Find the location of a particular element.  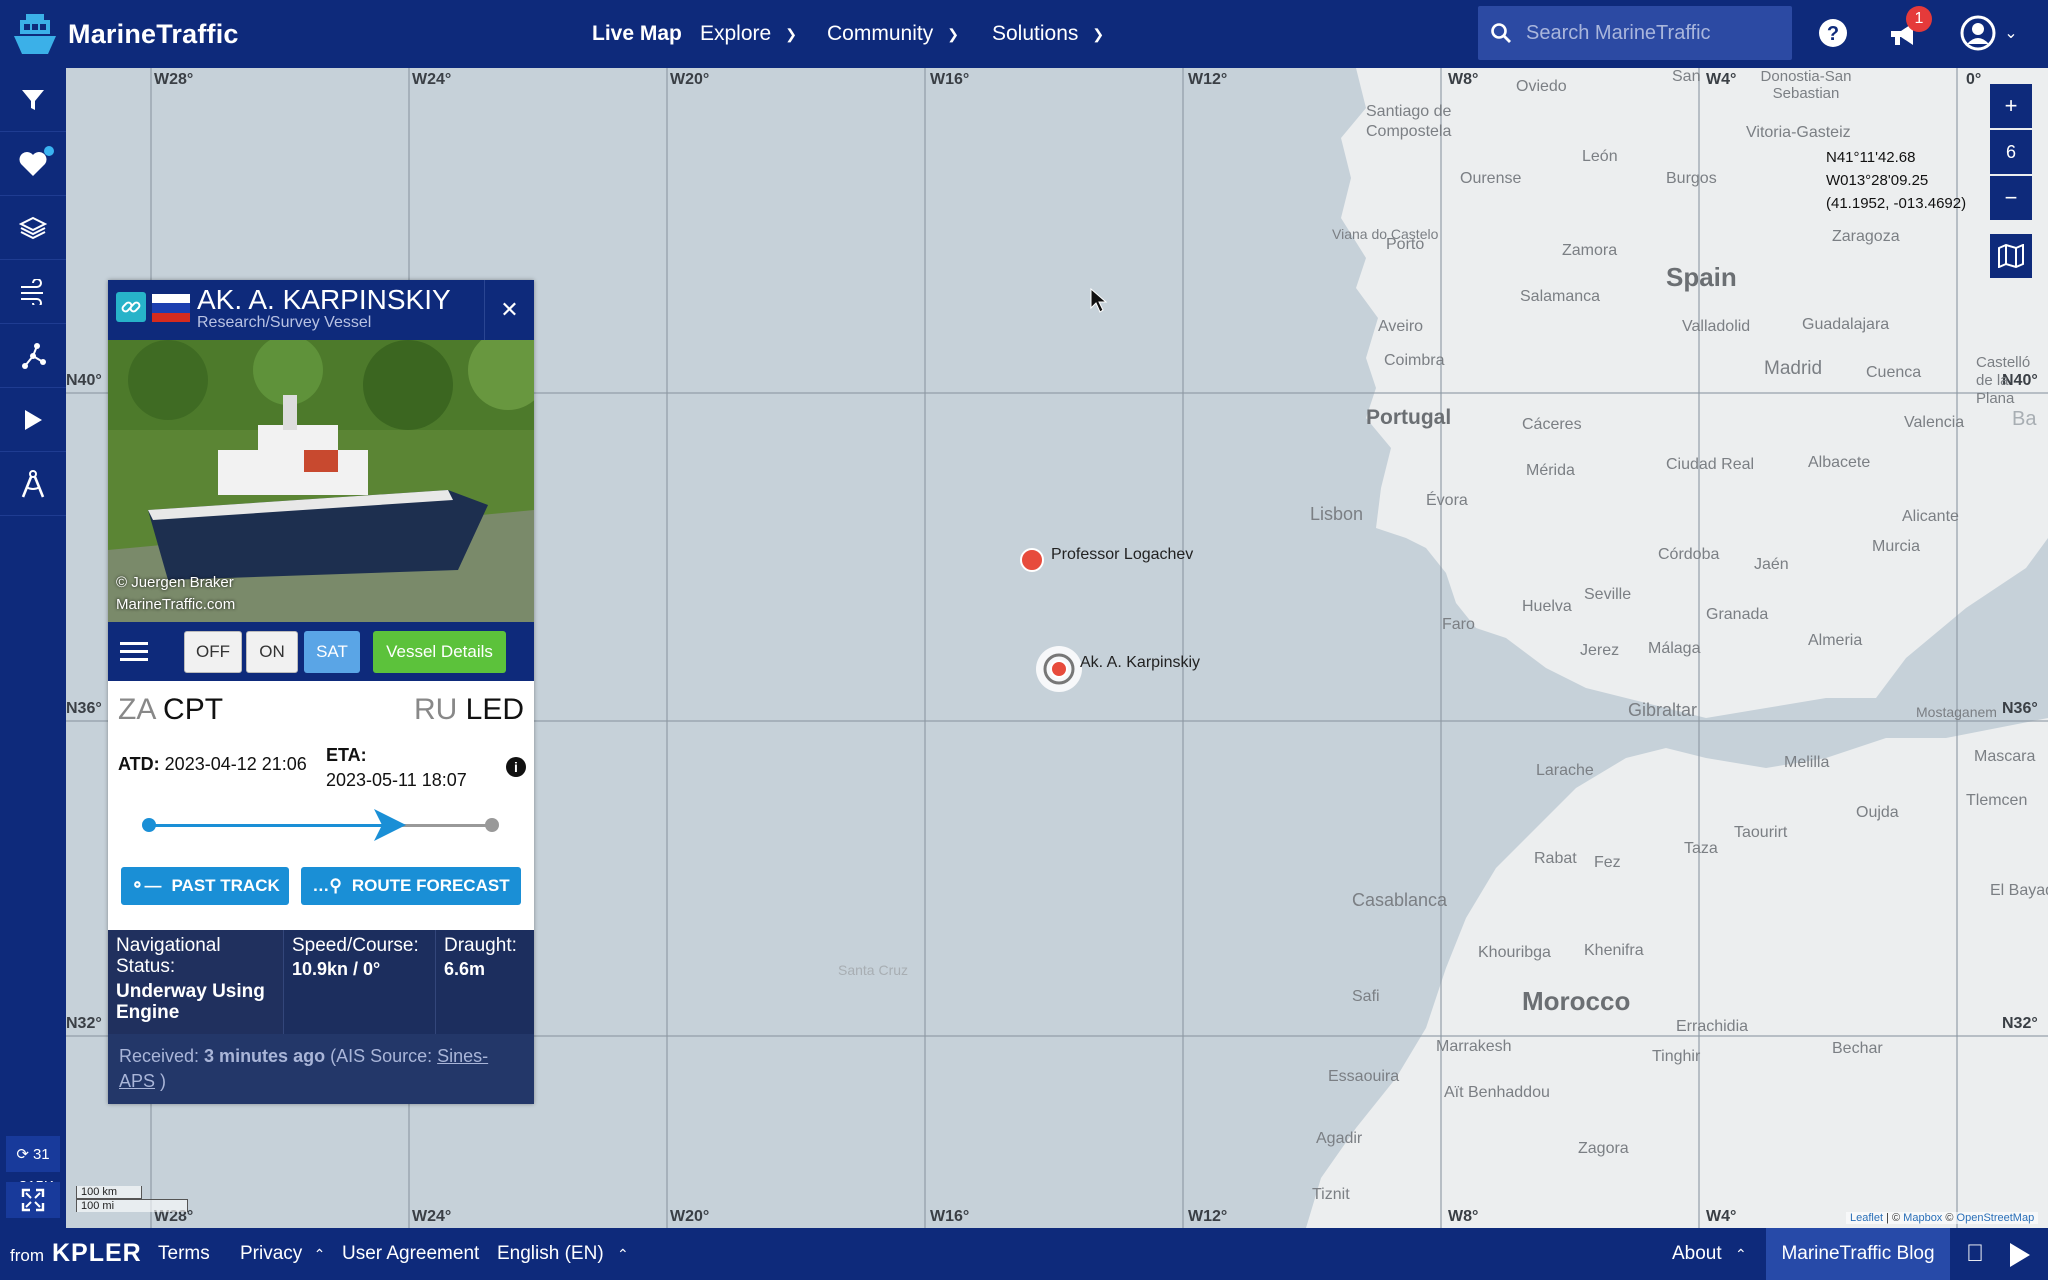

voyage-progress-bar is located at coordinates (320, 825).